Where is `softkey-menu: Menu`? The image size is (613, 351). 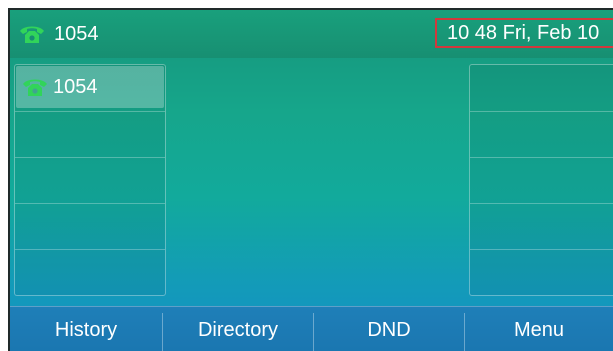
softkey-menu: Menu is located at coordinates (539, 329).